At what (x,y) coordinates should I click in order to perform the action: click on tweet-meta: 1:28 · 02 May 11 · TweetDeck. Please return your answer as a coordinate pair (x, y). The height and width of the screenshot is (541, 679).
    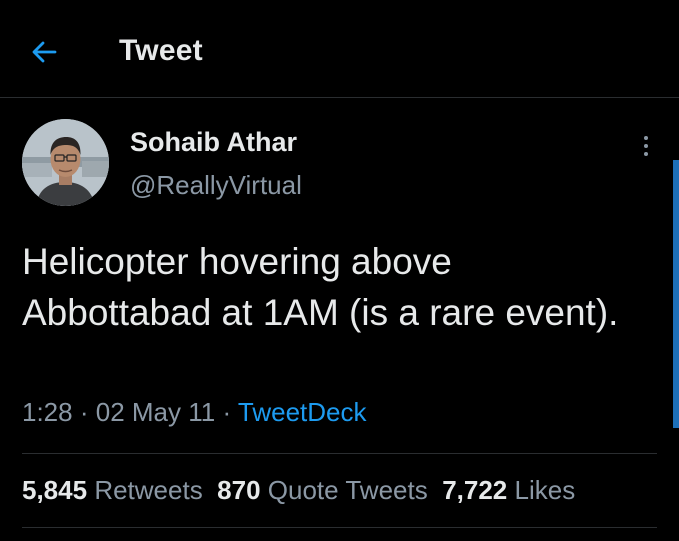
    Looking at the image, I should click on (194, 412).